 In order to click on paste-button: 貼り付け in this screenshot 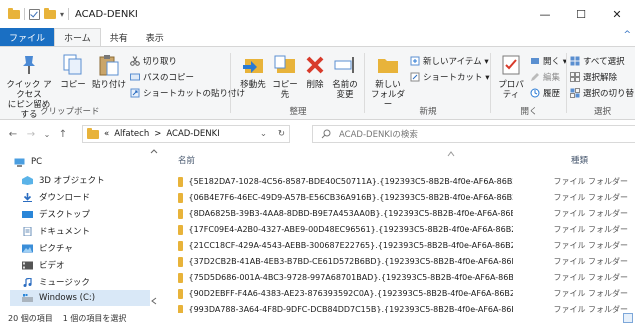, I will do `click(109, 71)`.